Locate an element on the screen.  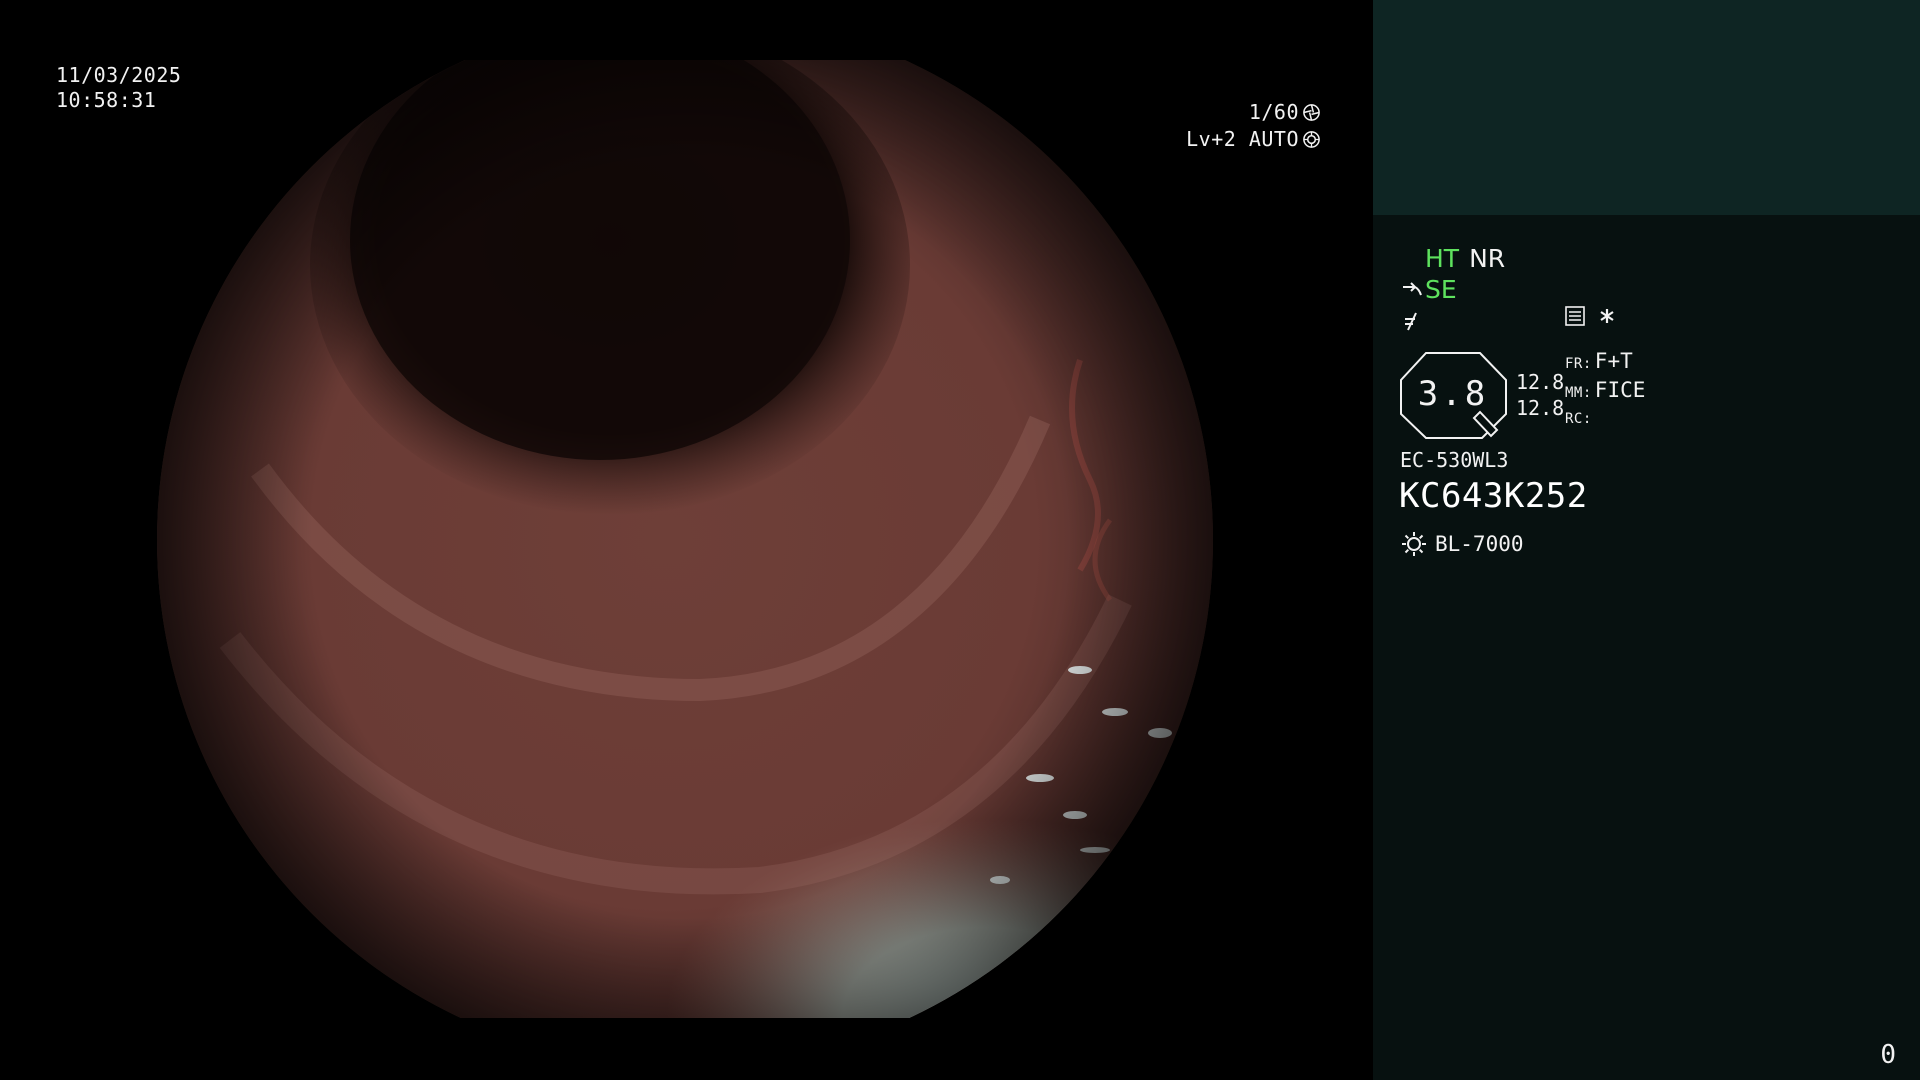
param-fr: FR: F+T is located at coordinates (1605, 362).